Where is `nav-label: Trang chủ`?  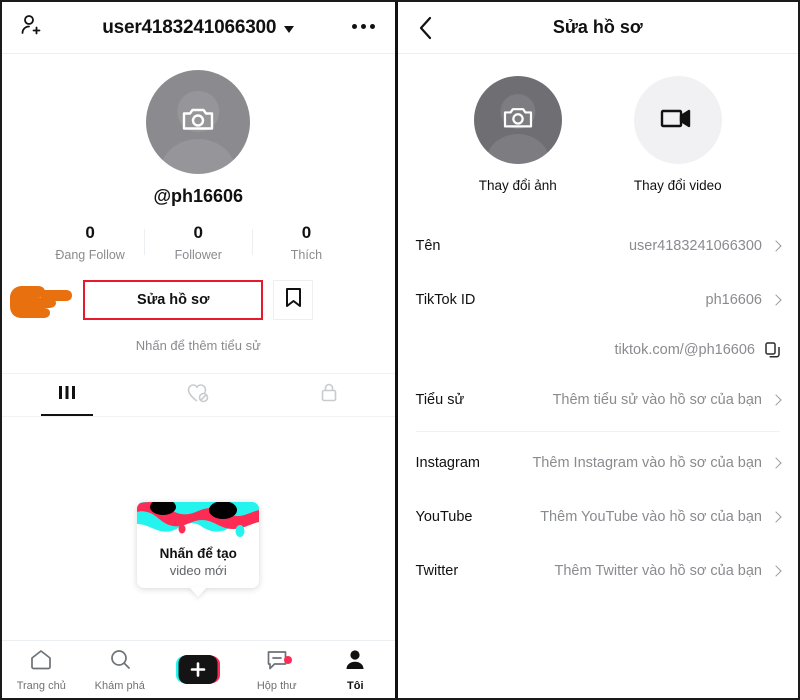
nav-label: Trang chủ is located at coordinates (41, 685).